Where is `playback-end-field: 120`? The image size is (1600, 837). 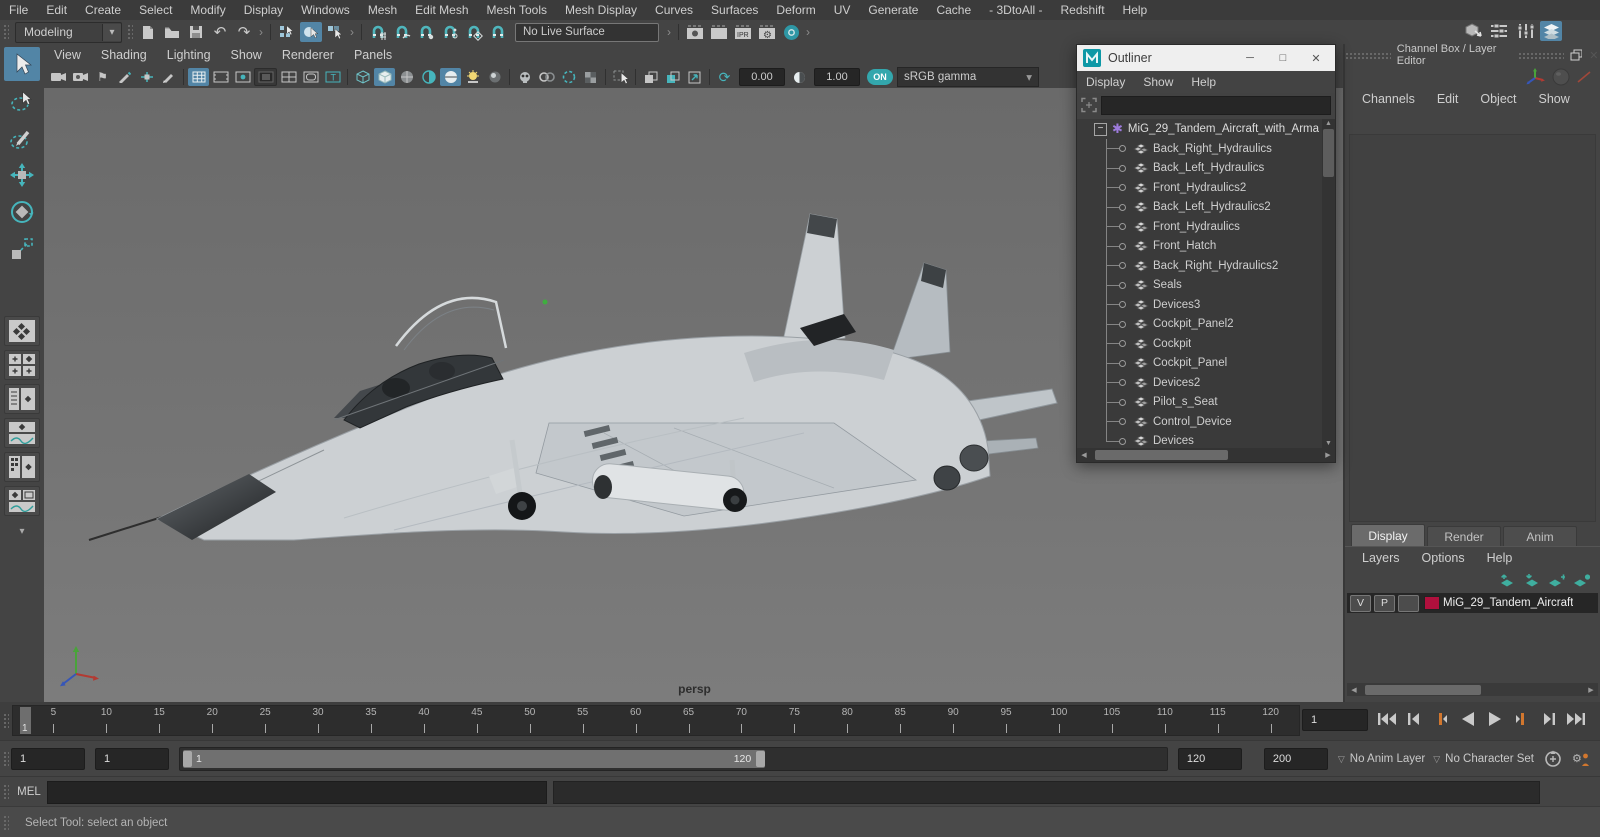
playback-end-field: 120 is located at coordinates (1209, 759).